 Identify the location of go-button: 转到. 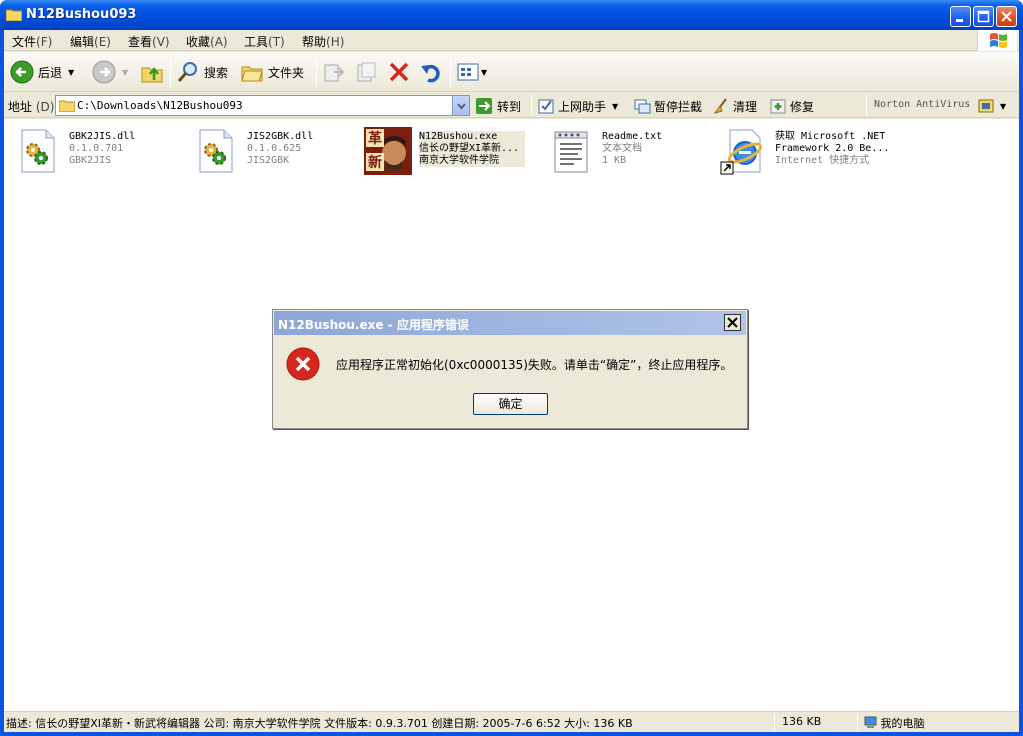
(498, 106).